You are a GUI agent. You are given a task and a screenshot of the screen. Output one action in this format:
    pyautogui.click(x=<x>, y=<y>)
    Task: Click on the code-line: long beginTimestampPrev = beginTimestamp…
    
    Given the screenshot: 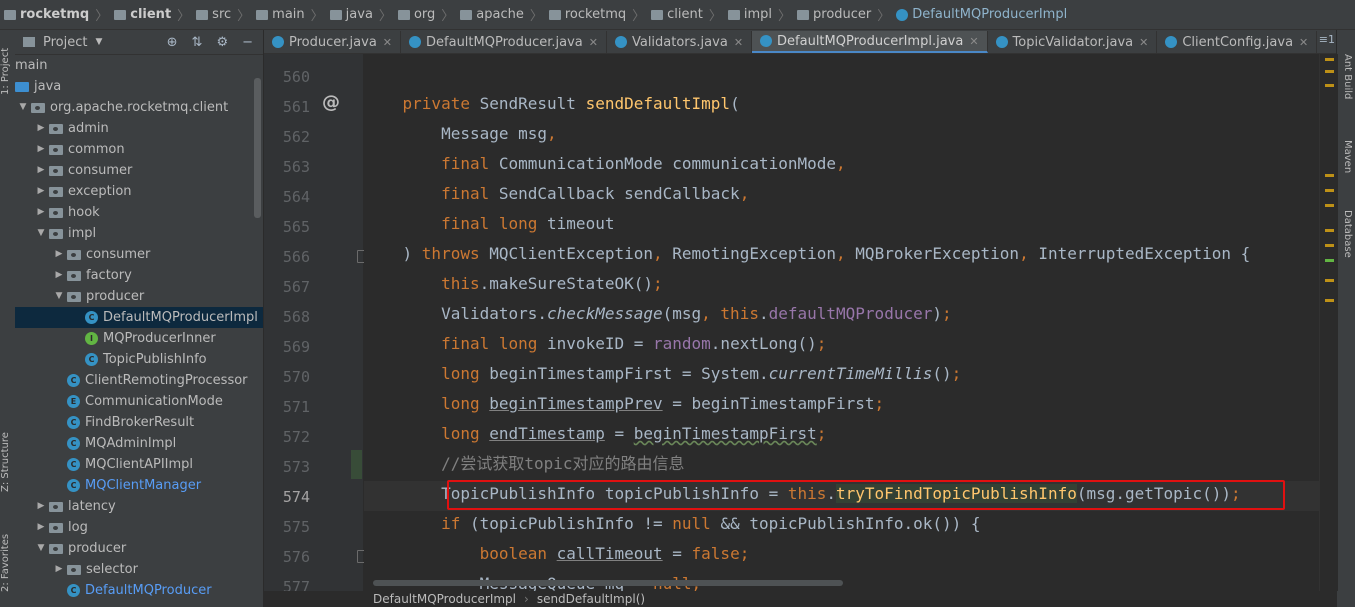 What is the action you would take?
    pyautogui.click(x=624, y=404)
    